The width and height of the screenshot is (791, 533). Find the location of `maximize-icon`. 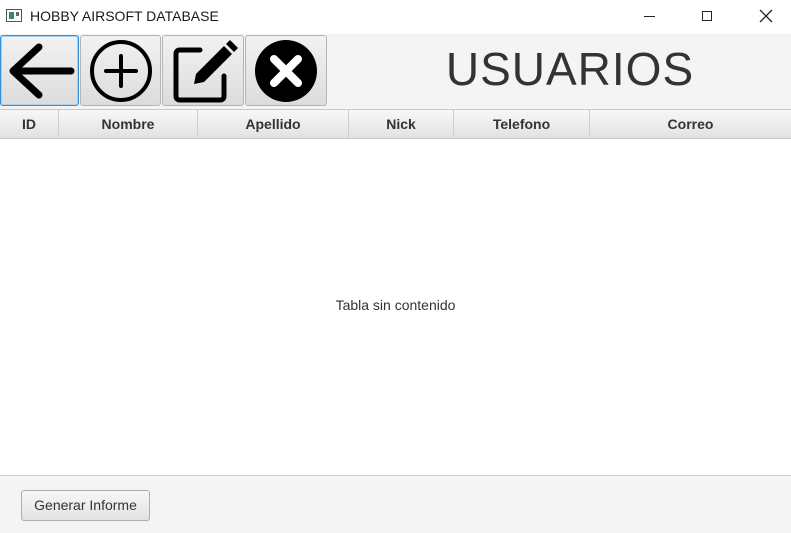

maximize-icon is located at coordinates (707, 16).